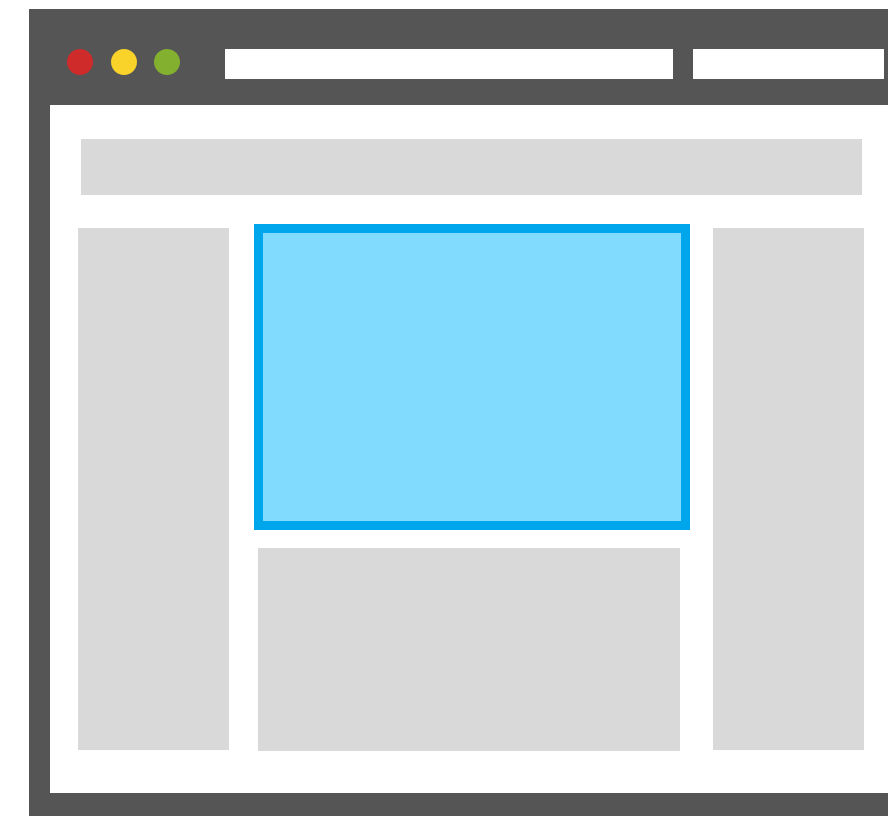 The width and height of the screenshot is (888, 816). Describe the element at coordinates (471, 167) in the screenshot. I see `header-placeholder` at that location.